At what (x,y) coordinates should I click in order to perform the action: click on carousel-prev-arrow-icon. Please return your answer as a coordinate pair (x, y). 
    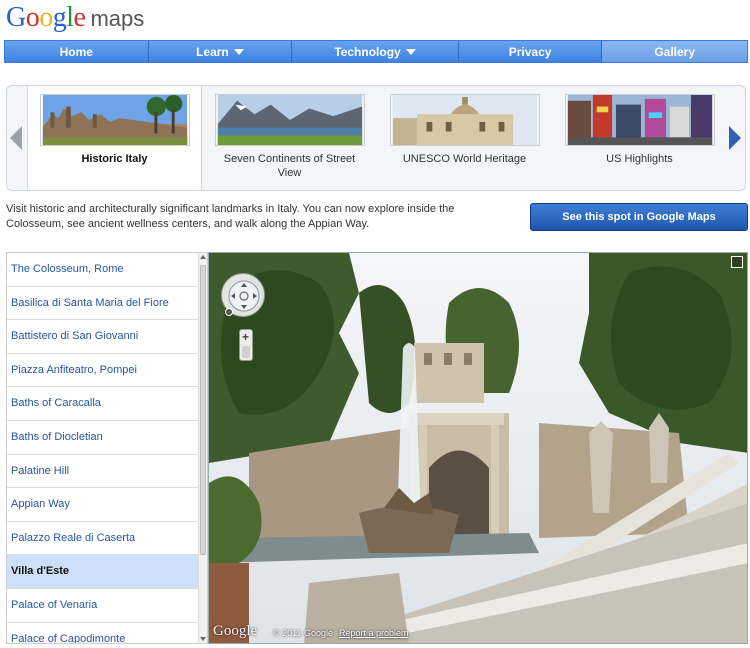
    Looking at the image, I should click on (16, 138).